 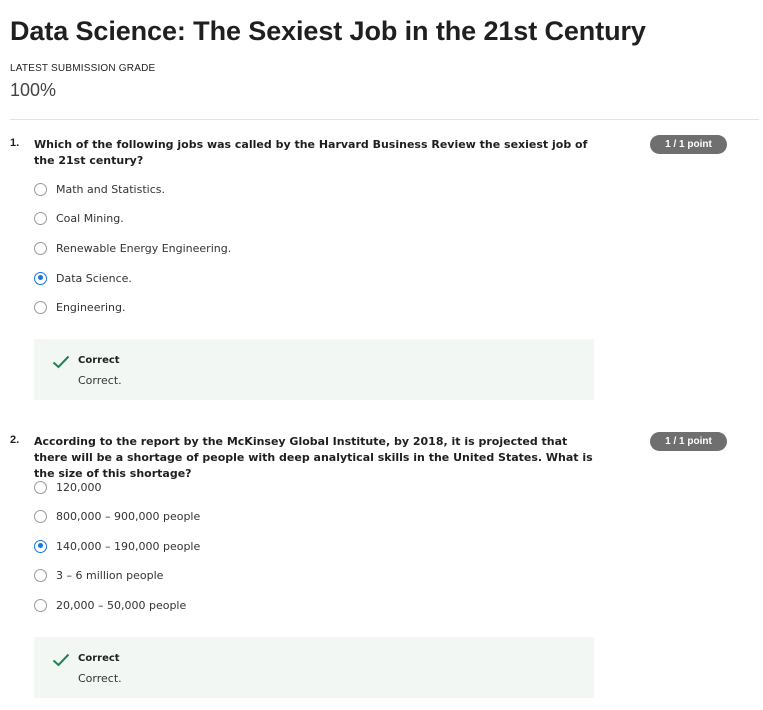 I want to click on option-label: 3 – 6 million people, so click(x=110, y=575).